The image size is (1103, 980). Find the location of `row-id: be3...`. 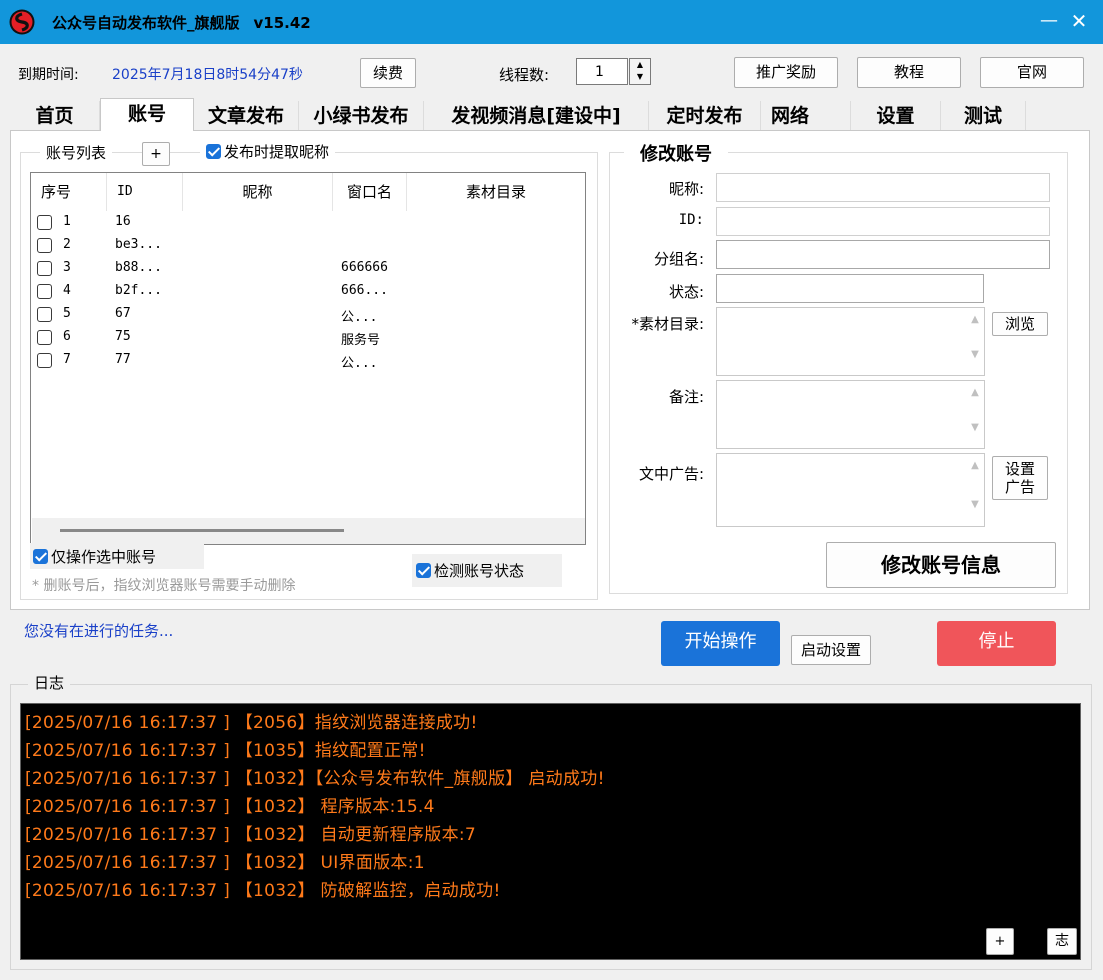

row-id: be3... is located at coordinates (138, 244).